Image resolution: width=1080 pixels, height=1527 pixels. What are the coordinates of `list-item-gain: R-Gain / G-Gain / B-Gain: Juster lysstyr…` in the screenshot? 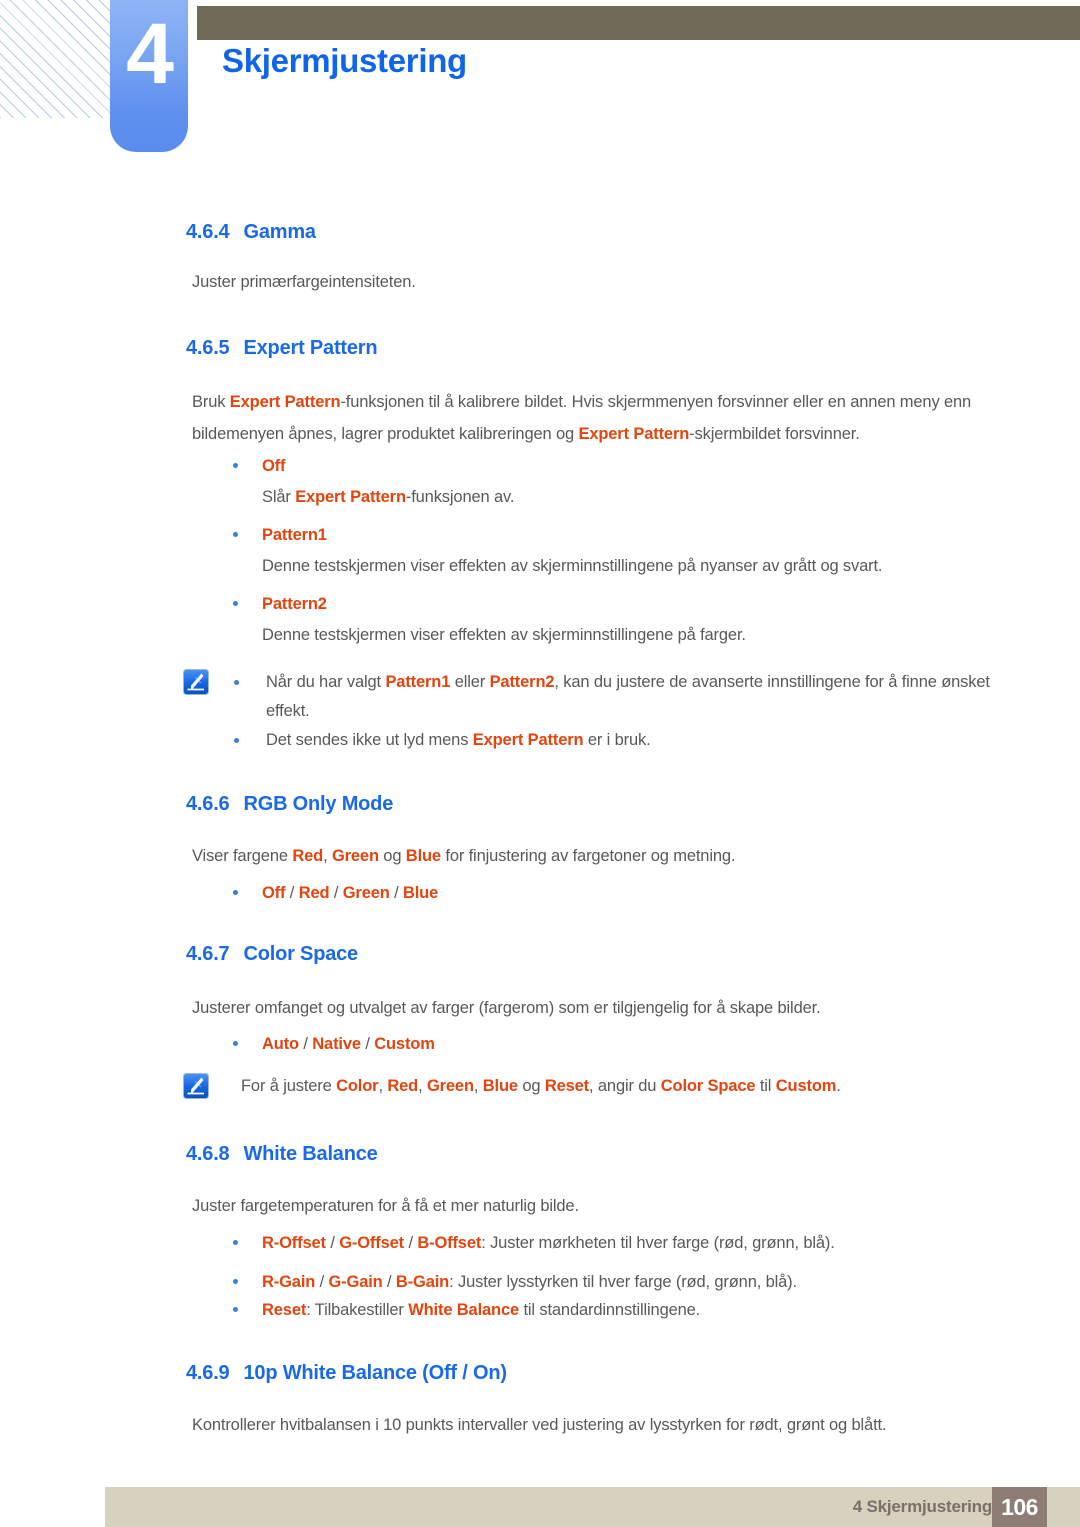 It's located at (623, 1282).